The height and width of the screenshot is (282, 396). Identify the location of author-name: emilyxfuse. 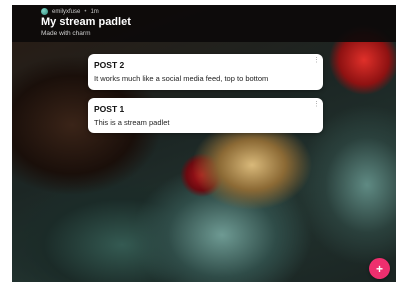
(66, 12).